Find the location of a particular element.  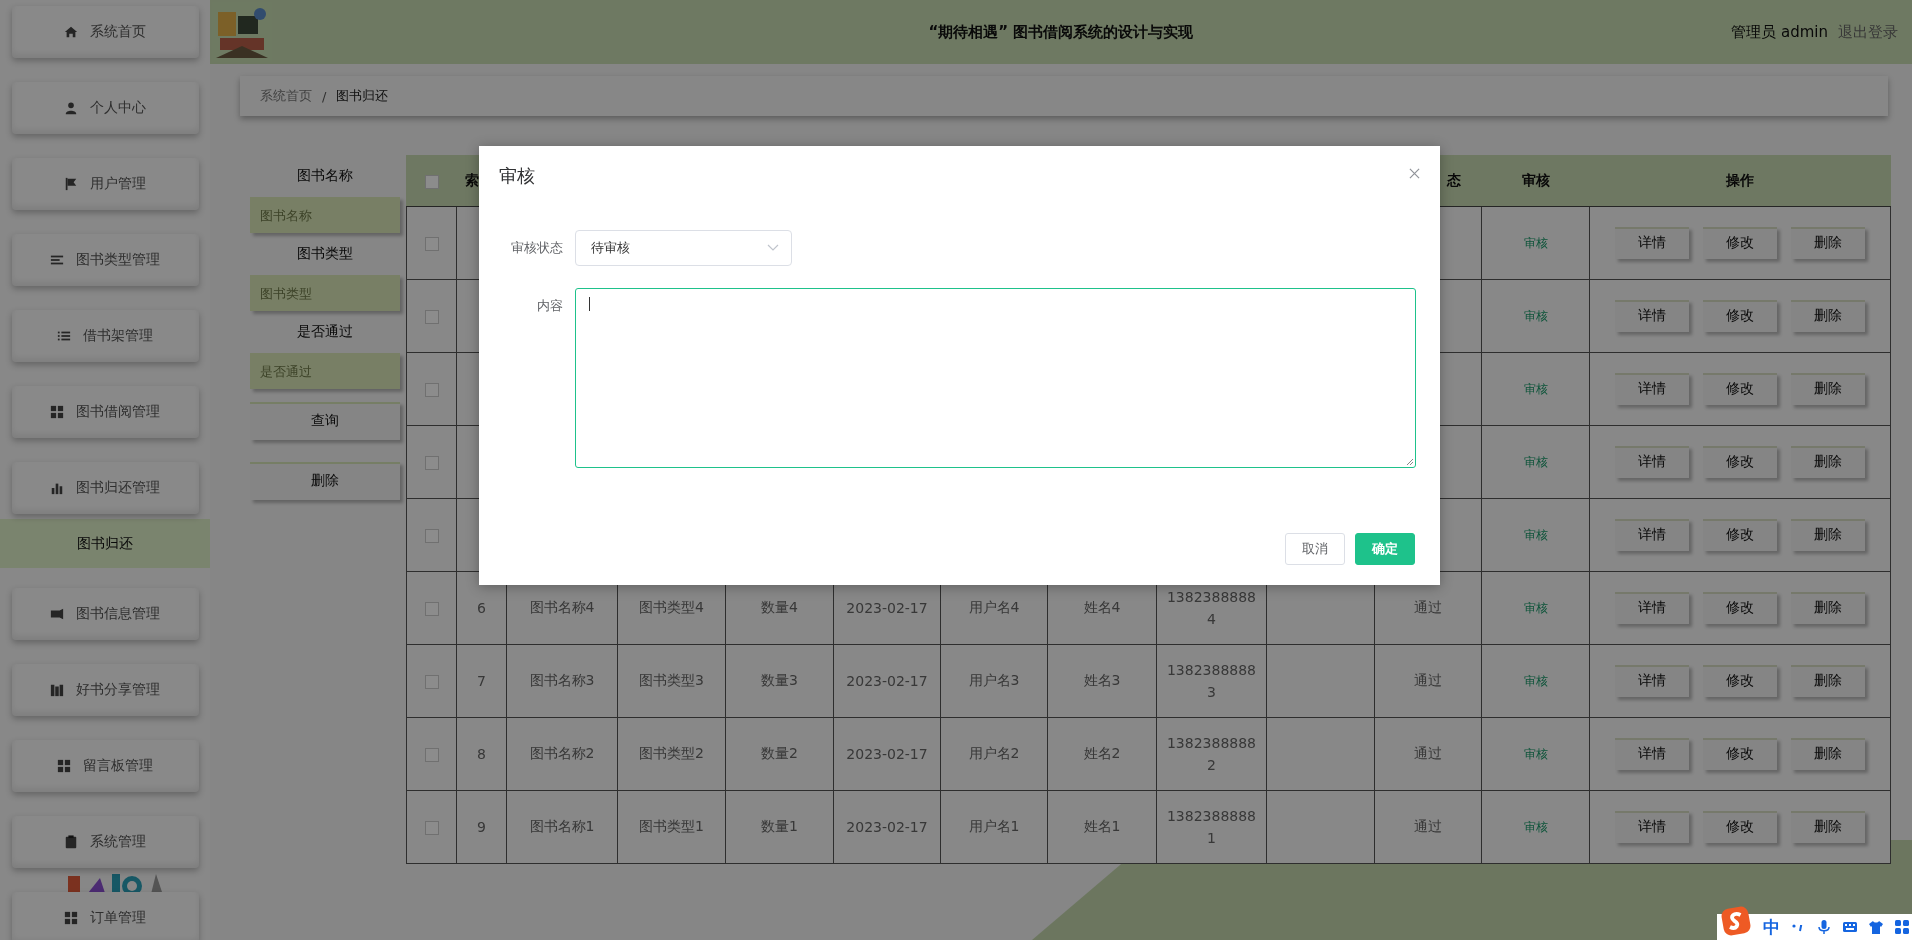

resize-grip-icon is located at coordinates (1410, 462).